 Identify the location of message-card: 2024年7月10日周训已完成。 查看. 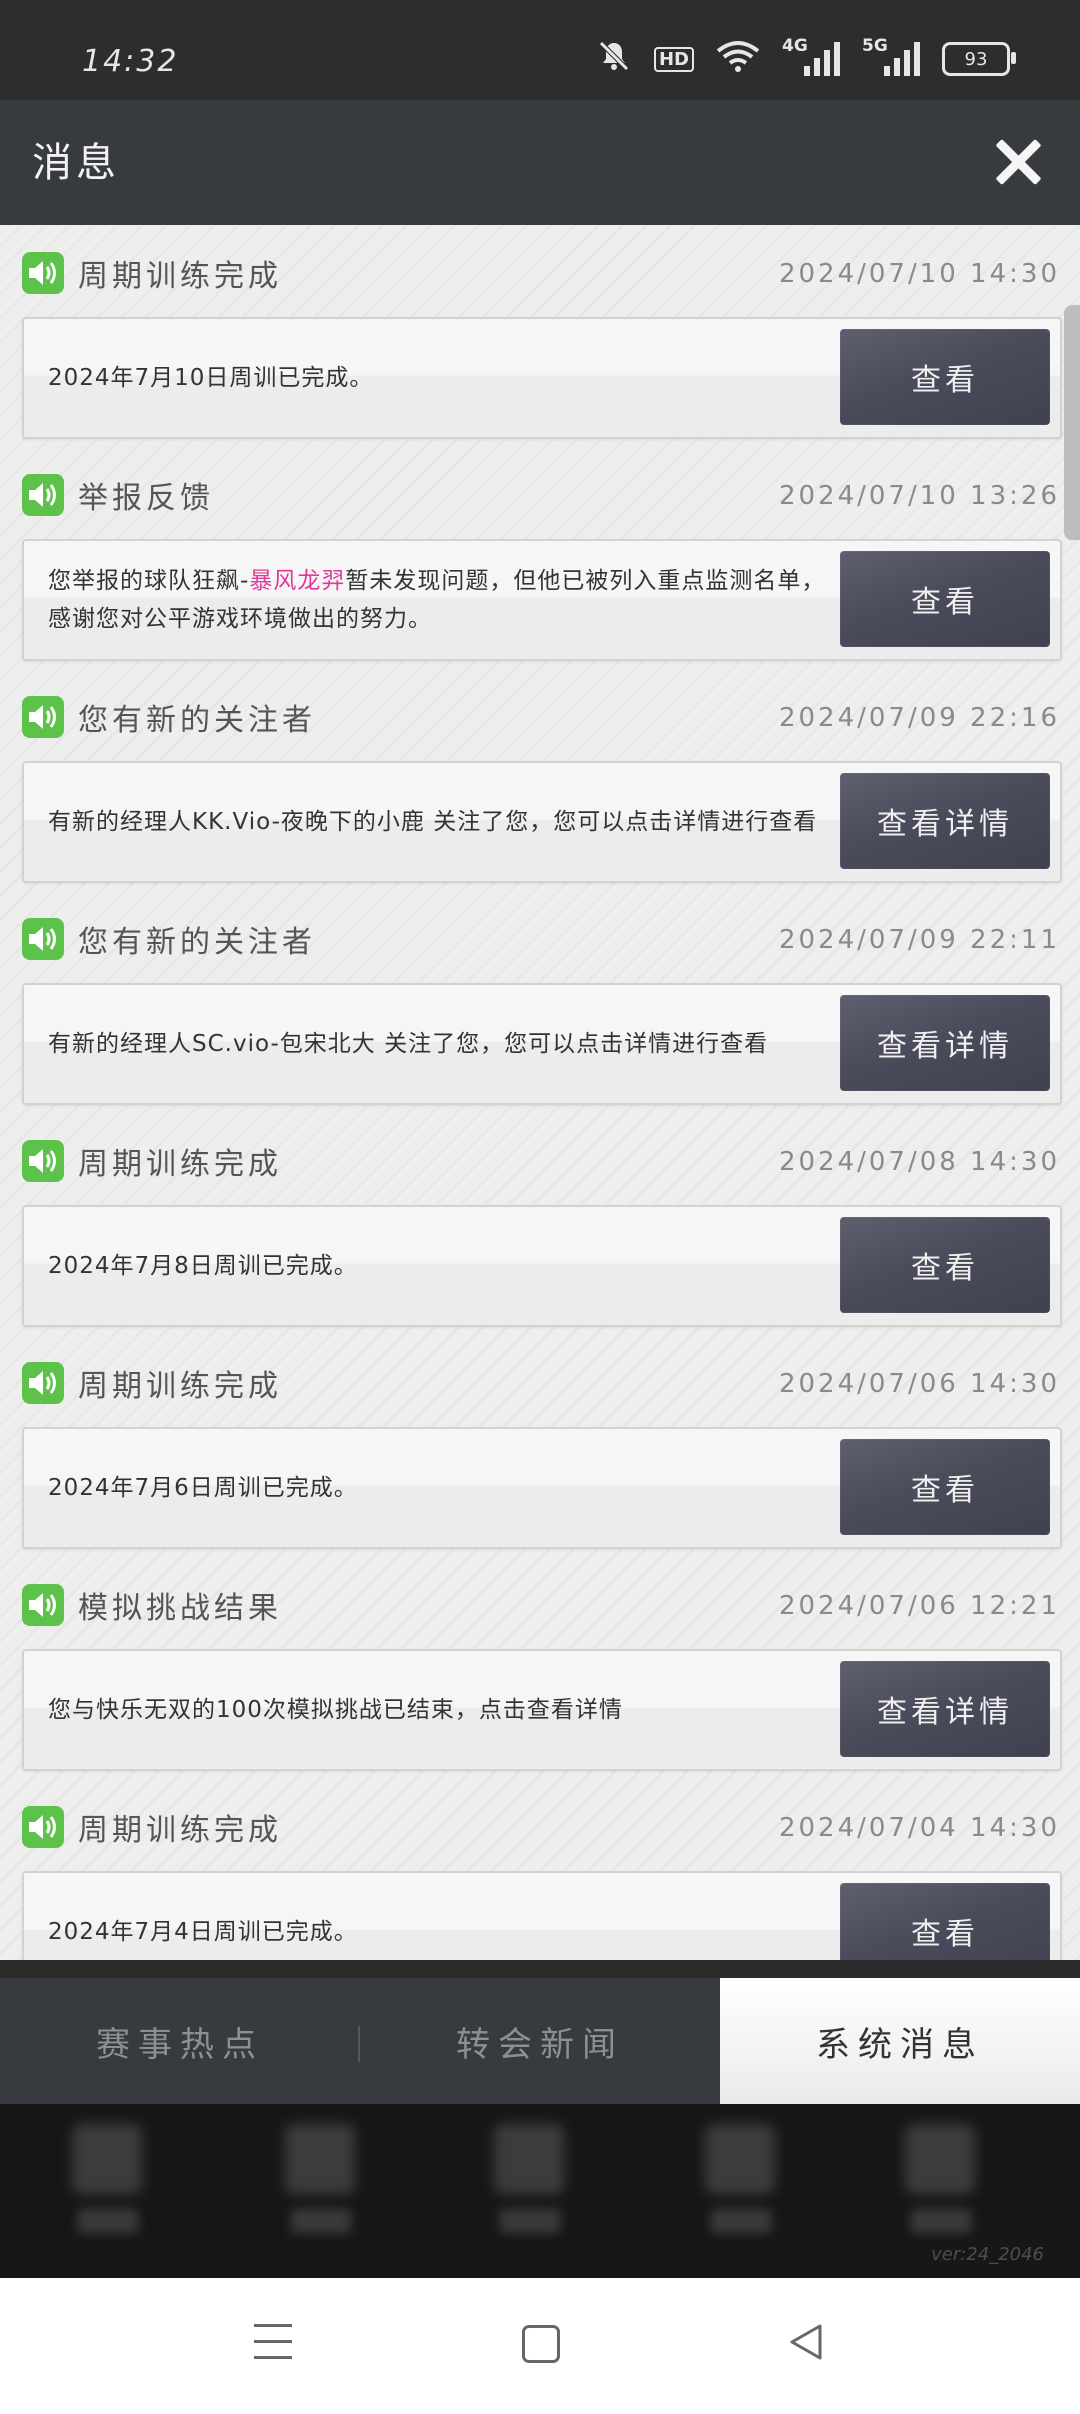
(542, 378).